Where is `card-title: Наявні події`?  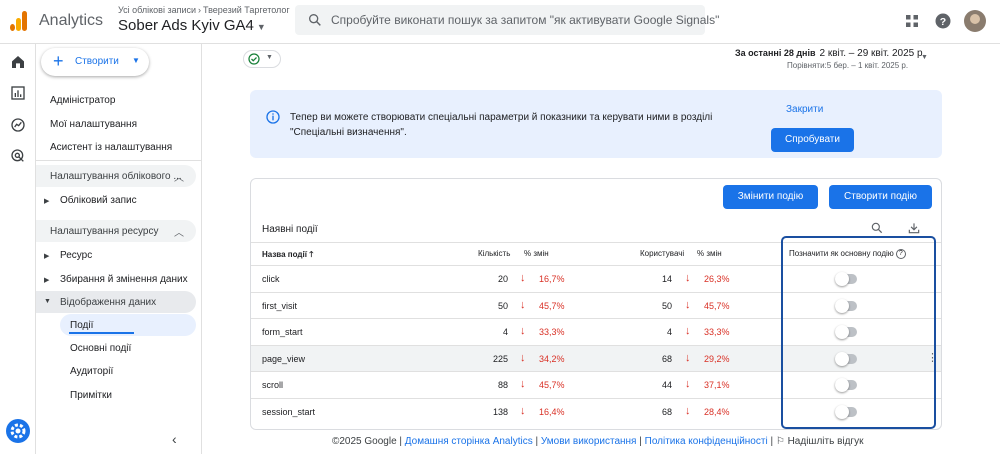 card-title: Наявні події is located at coordinates (290, 229).